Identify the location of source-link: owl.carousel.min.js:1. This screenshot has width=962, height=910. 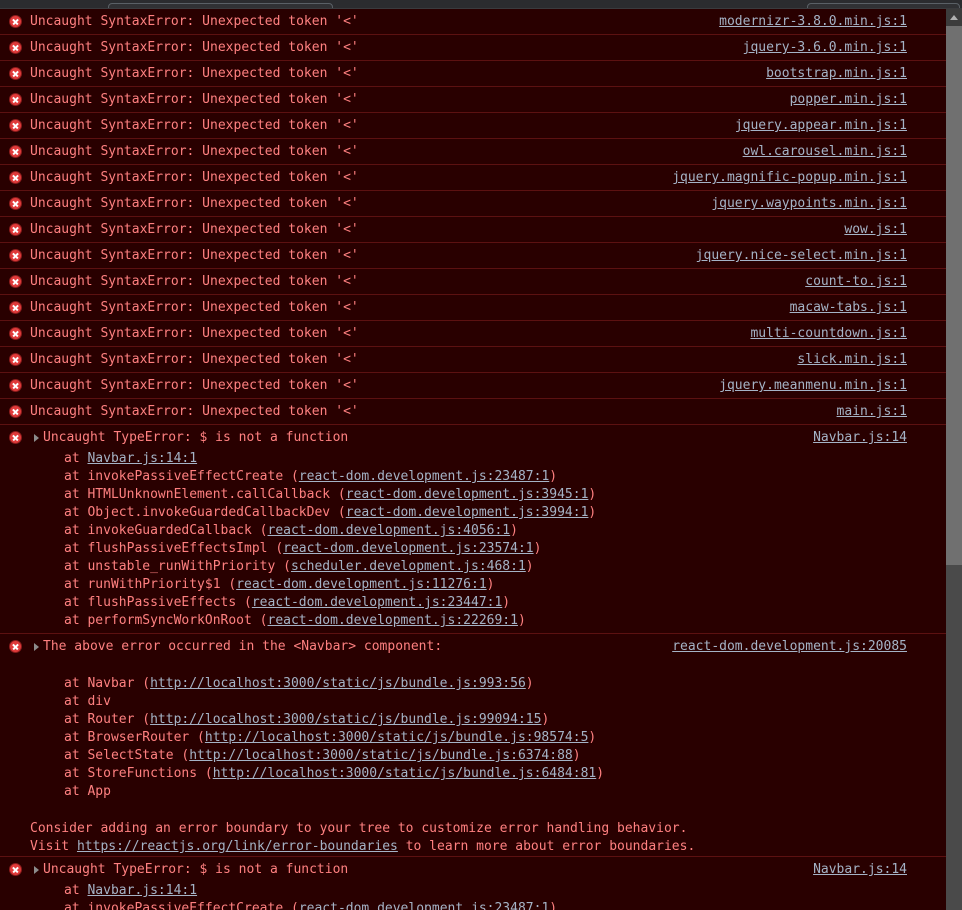
(825, 151).